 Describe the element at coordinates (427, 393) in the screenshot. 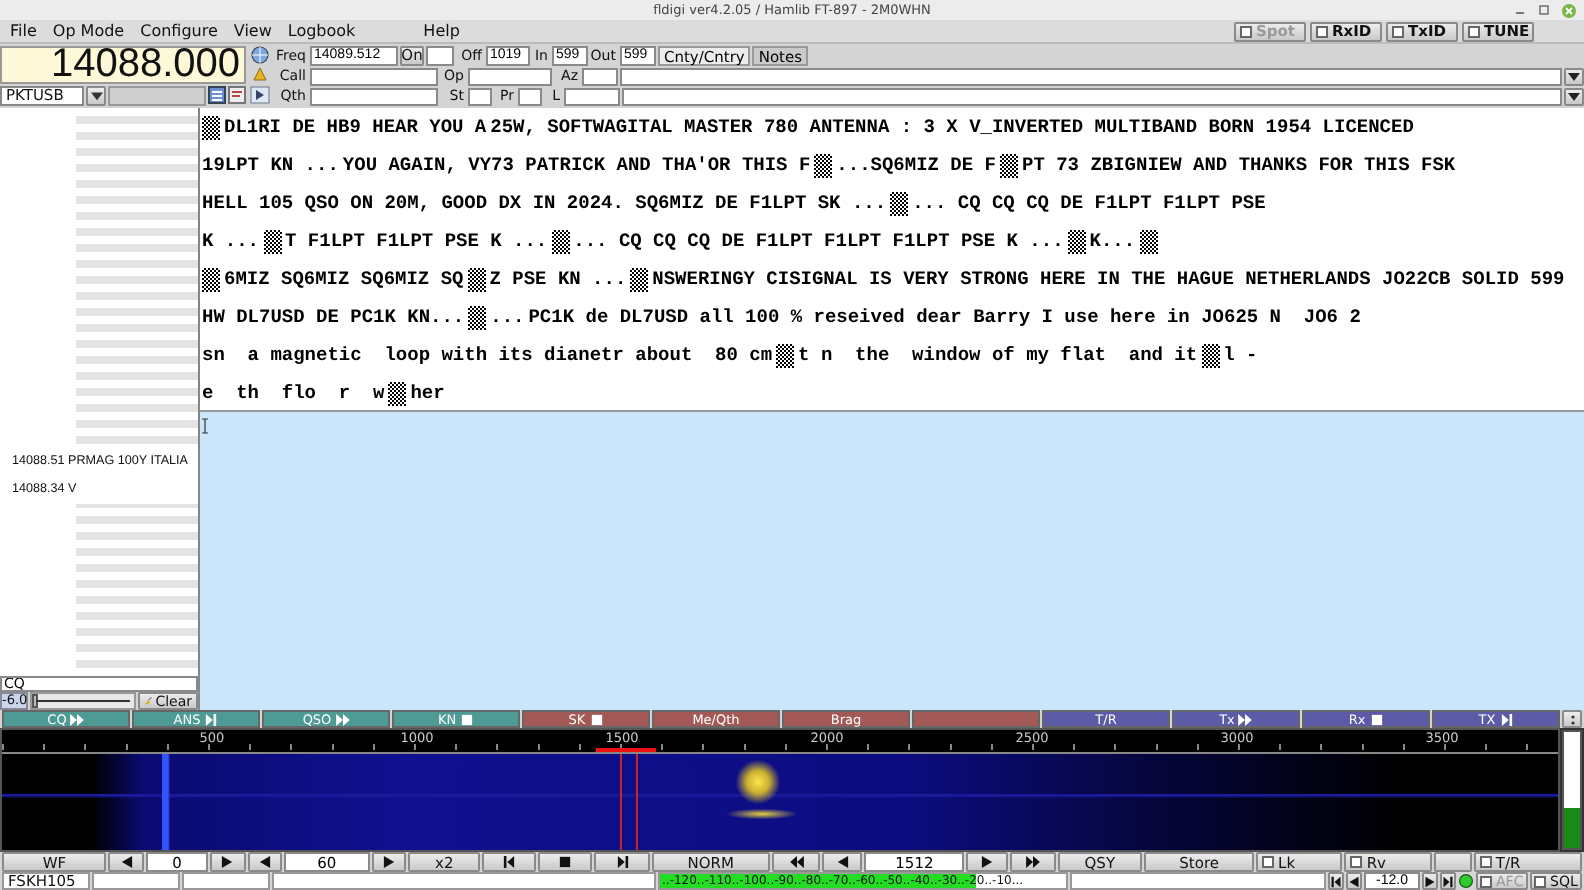

I see `decoded-text: her` at that location.